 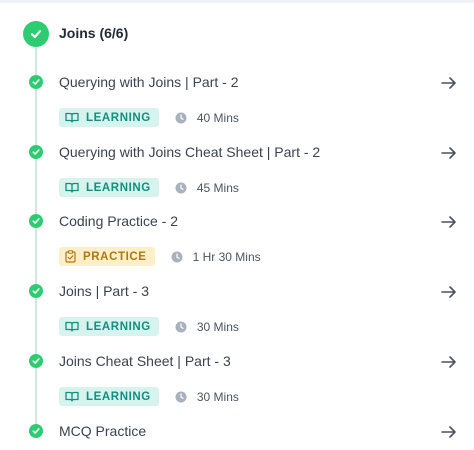 I want to click on item-title: MCQ Practice, so click(x=102, y=431).